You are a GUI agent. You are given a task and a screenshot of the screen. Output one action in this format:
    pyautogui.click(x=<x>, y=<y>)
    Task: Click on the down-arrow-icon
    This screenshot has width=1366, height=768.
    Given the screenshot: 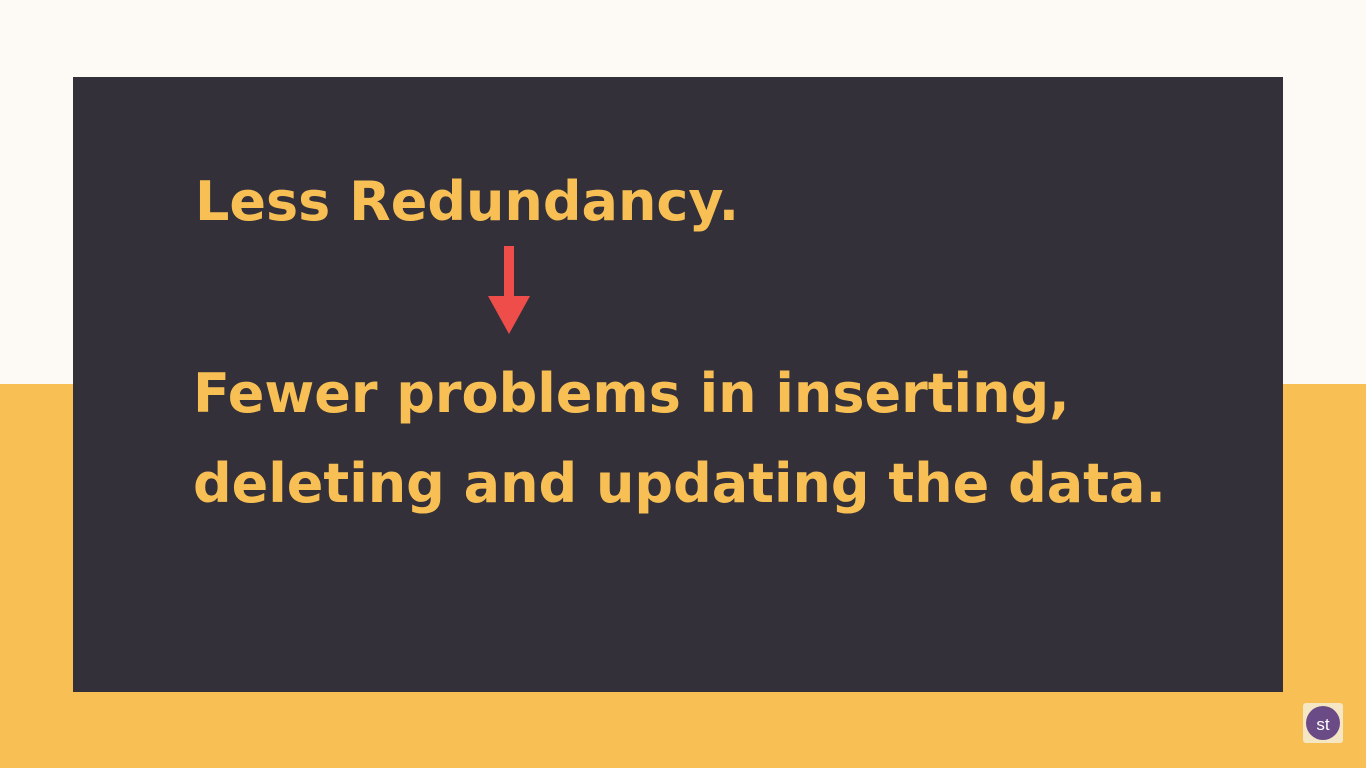 What is the action you would take?
    pyautogui.click(x=509, y=290)
    